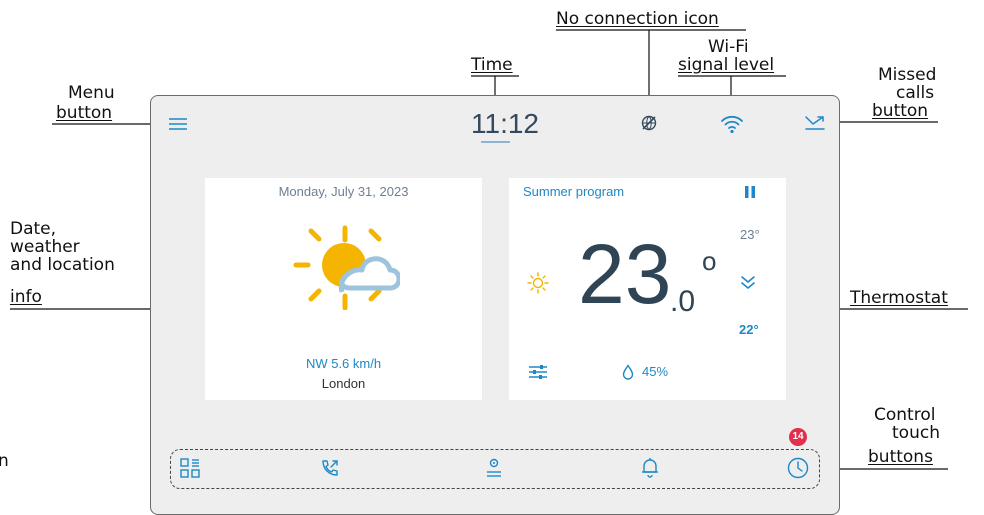  I want to click on call-button, so click(330, 470).